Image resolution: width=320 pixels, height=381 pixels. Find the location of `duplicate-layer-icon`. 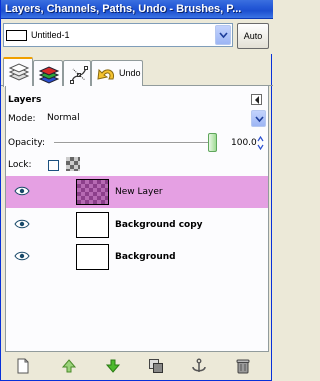

duplicate-layer-icon is located at coordinates (156, 366).